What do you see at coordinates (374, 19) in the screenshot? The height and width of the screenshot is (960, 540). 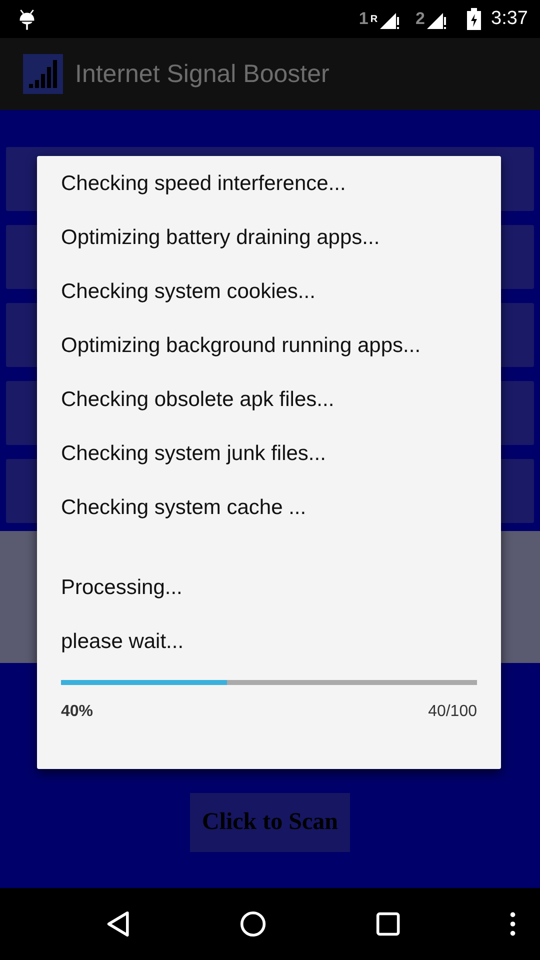 I see `roaming-label: R` at bounding box center [374, 19].